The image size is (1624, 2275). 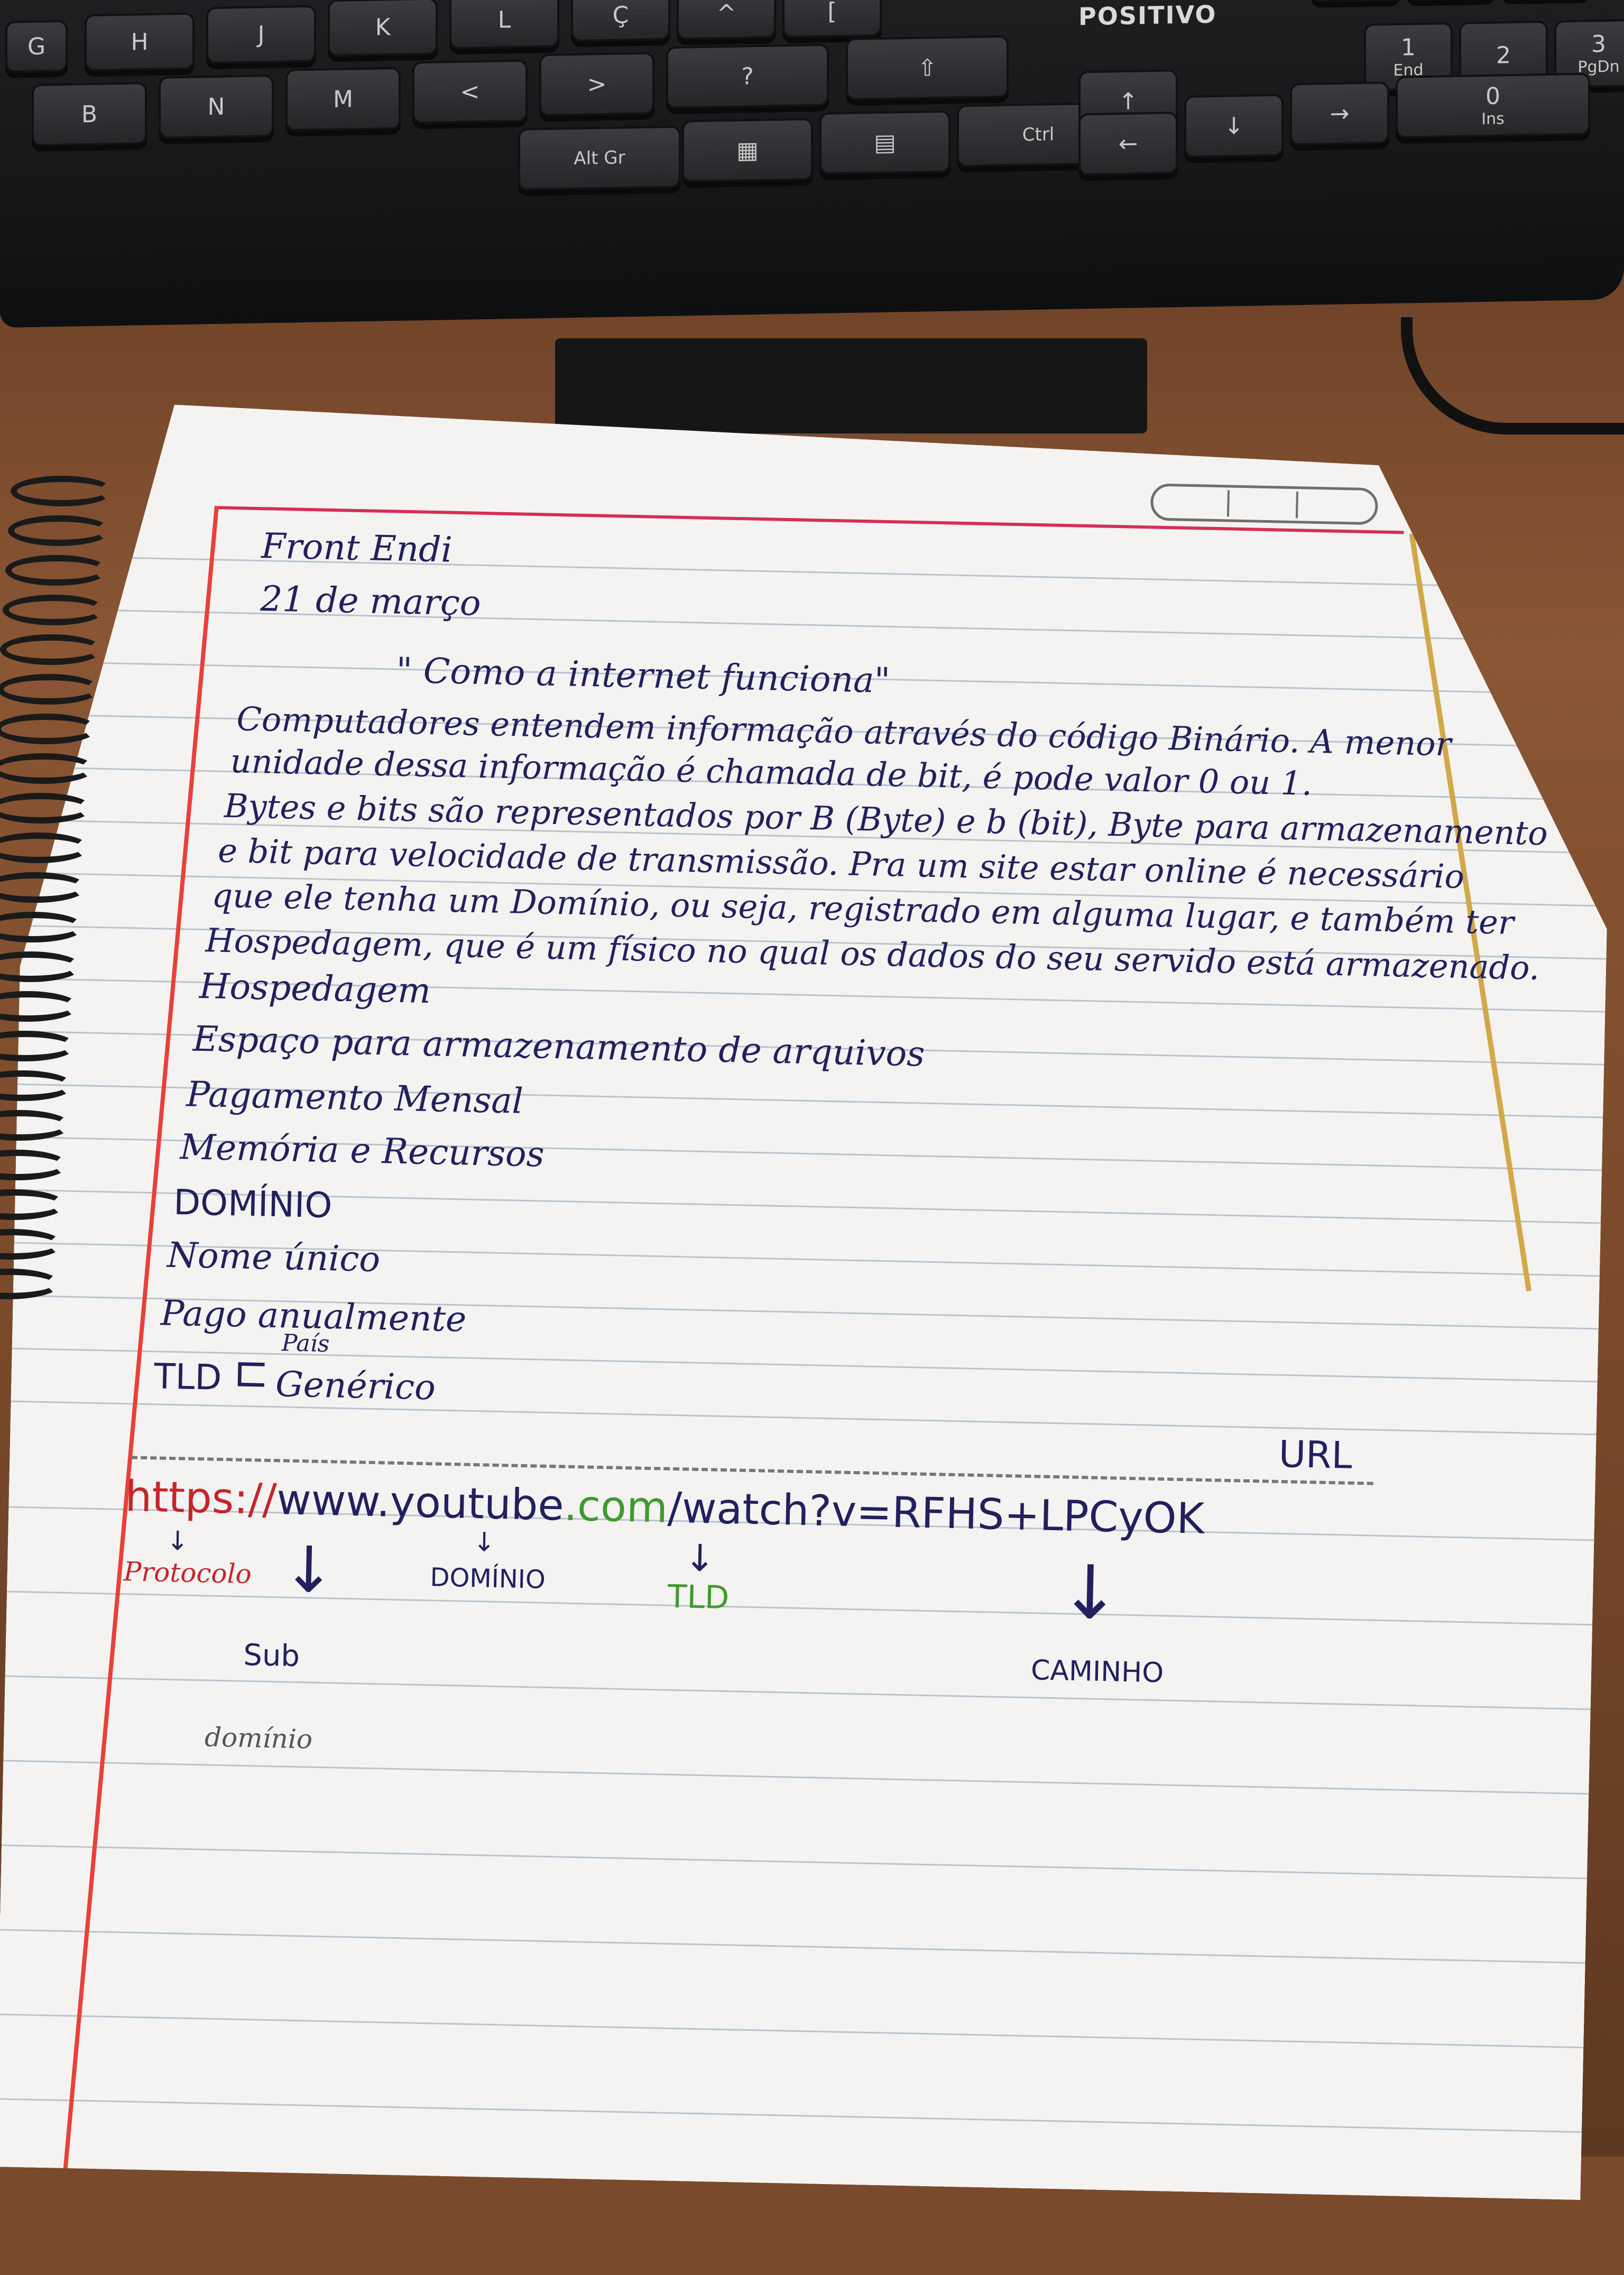 I want to click on key-arrow-right: →, so click(x=1339, y=113).